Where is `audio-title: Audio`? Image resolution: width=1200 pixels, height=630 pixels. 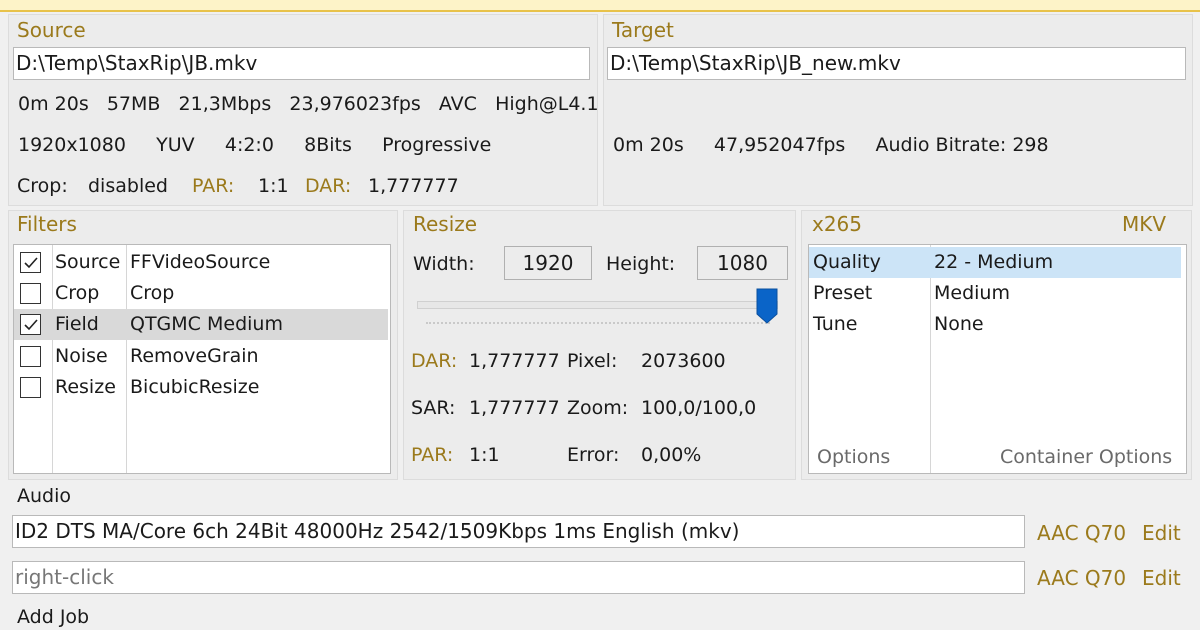 audio-title: Audio is located at coordinates (44, 496).